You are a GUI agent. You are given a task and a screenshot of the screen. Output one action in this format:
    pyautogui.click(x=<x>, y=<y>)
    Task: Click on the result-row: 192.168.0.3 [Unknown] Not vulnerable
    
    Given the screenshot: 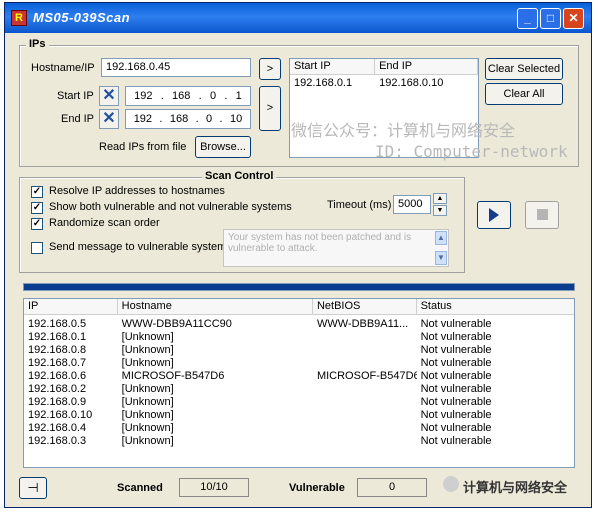 What is the action you would take?
    pyautogui.click(x=299, y=441)
    